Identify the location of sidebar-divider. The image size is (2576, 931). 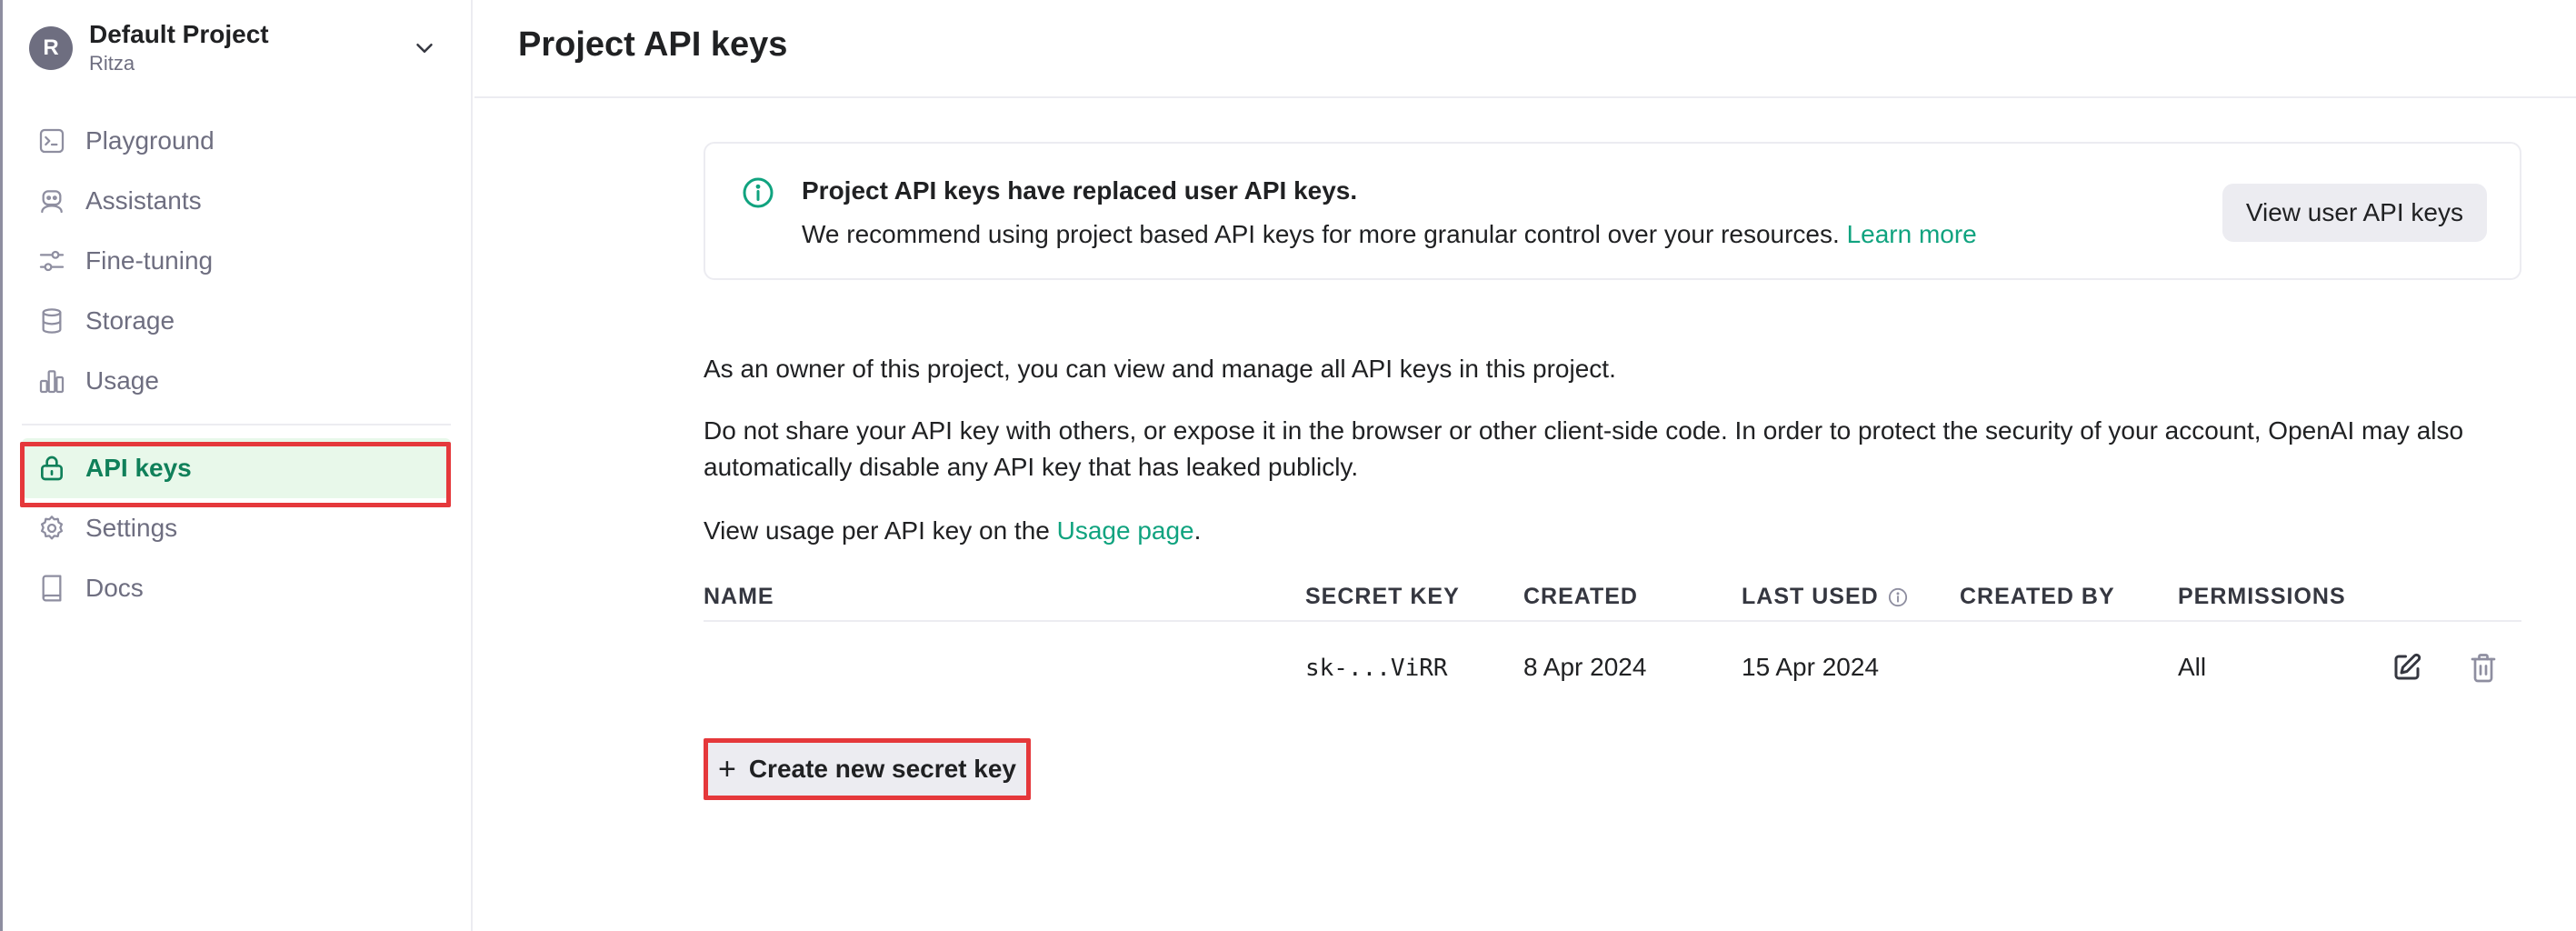
(236, 424).